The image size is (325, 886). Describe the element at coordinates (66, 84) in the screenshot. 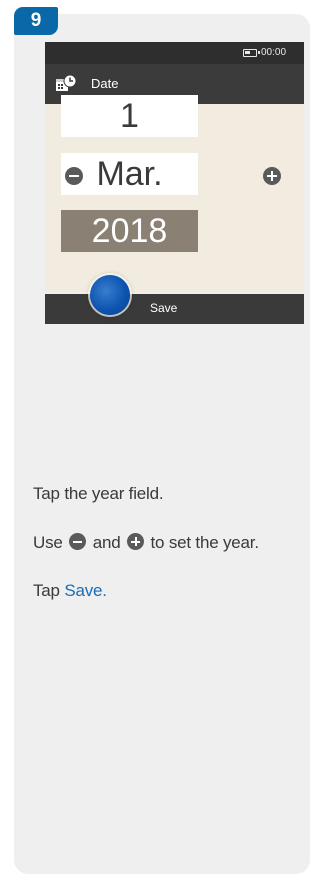

I see `calendar-clock-icon` at that location.